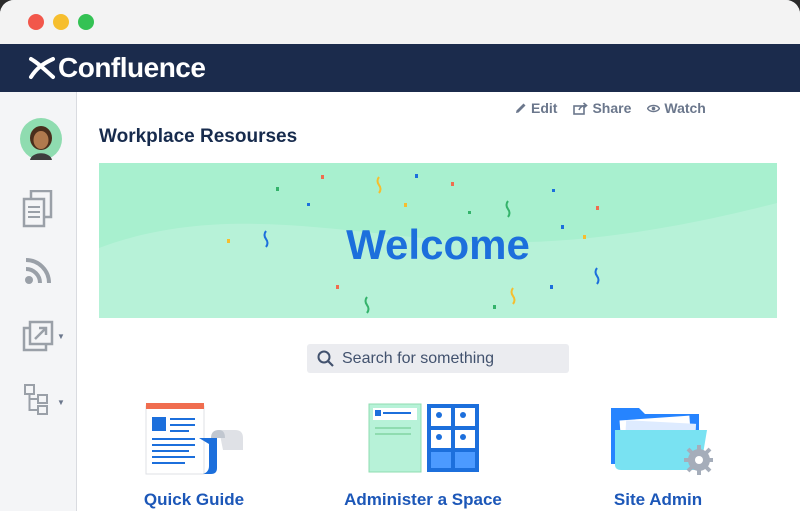 The image size is (800, 511). Describe the element at coordinates (685, 108) in the screenshot. I see `watch-label: Watch` at that location.